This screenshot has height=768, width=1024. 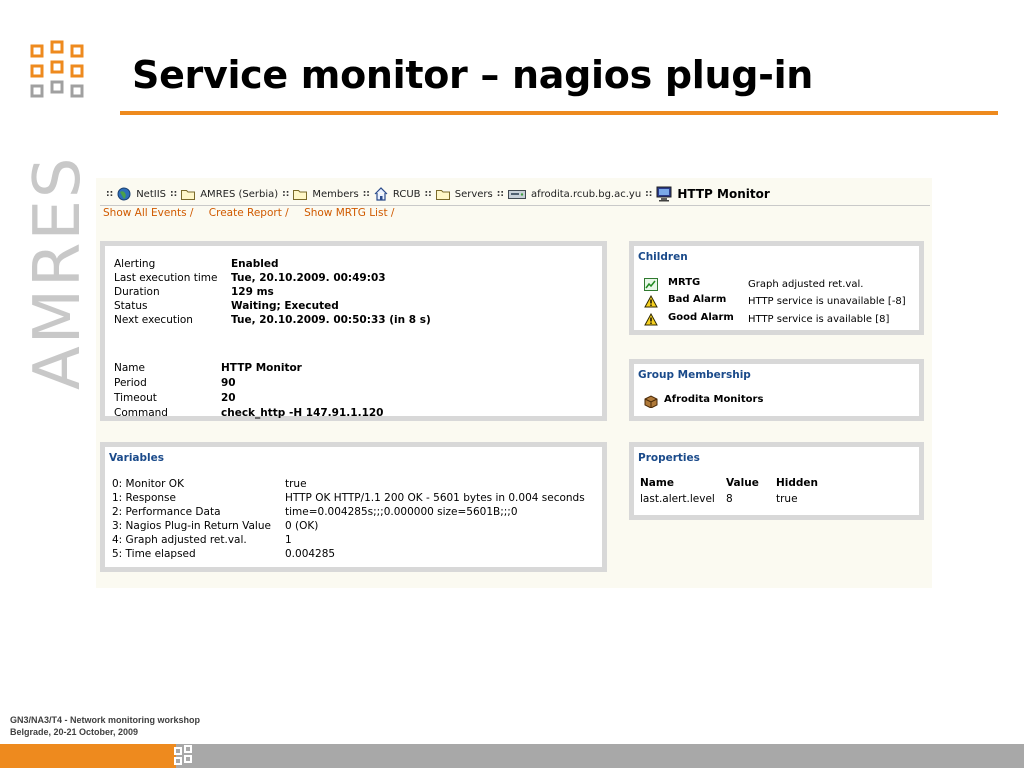 I want to click on footer-line-2: Belgrade, 20-21 October, 2009, so click(x=74, y=732).